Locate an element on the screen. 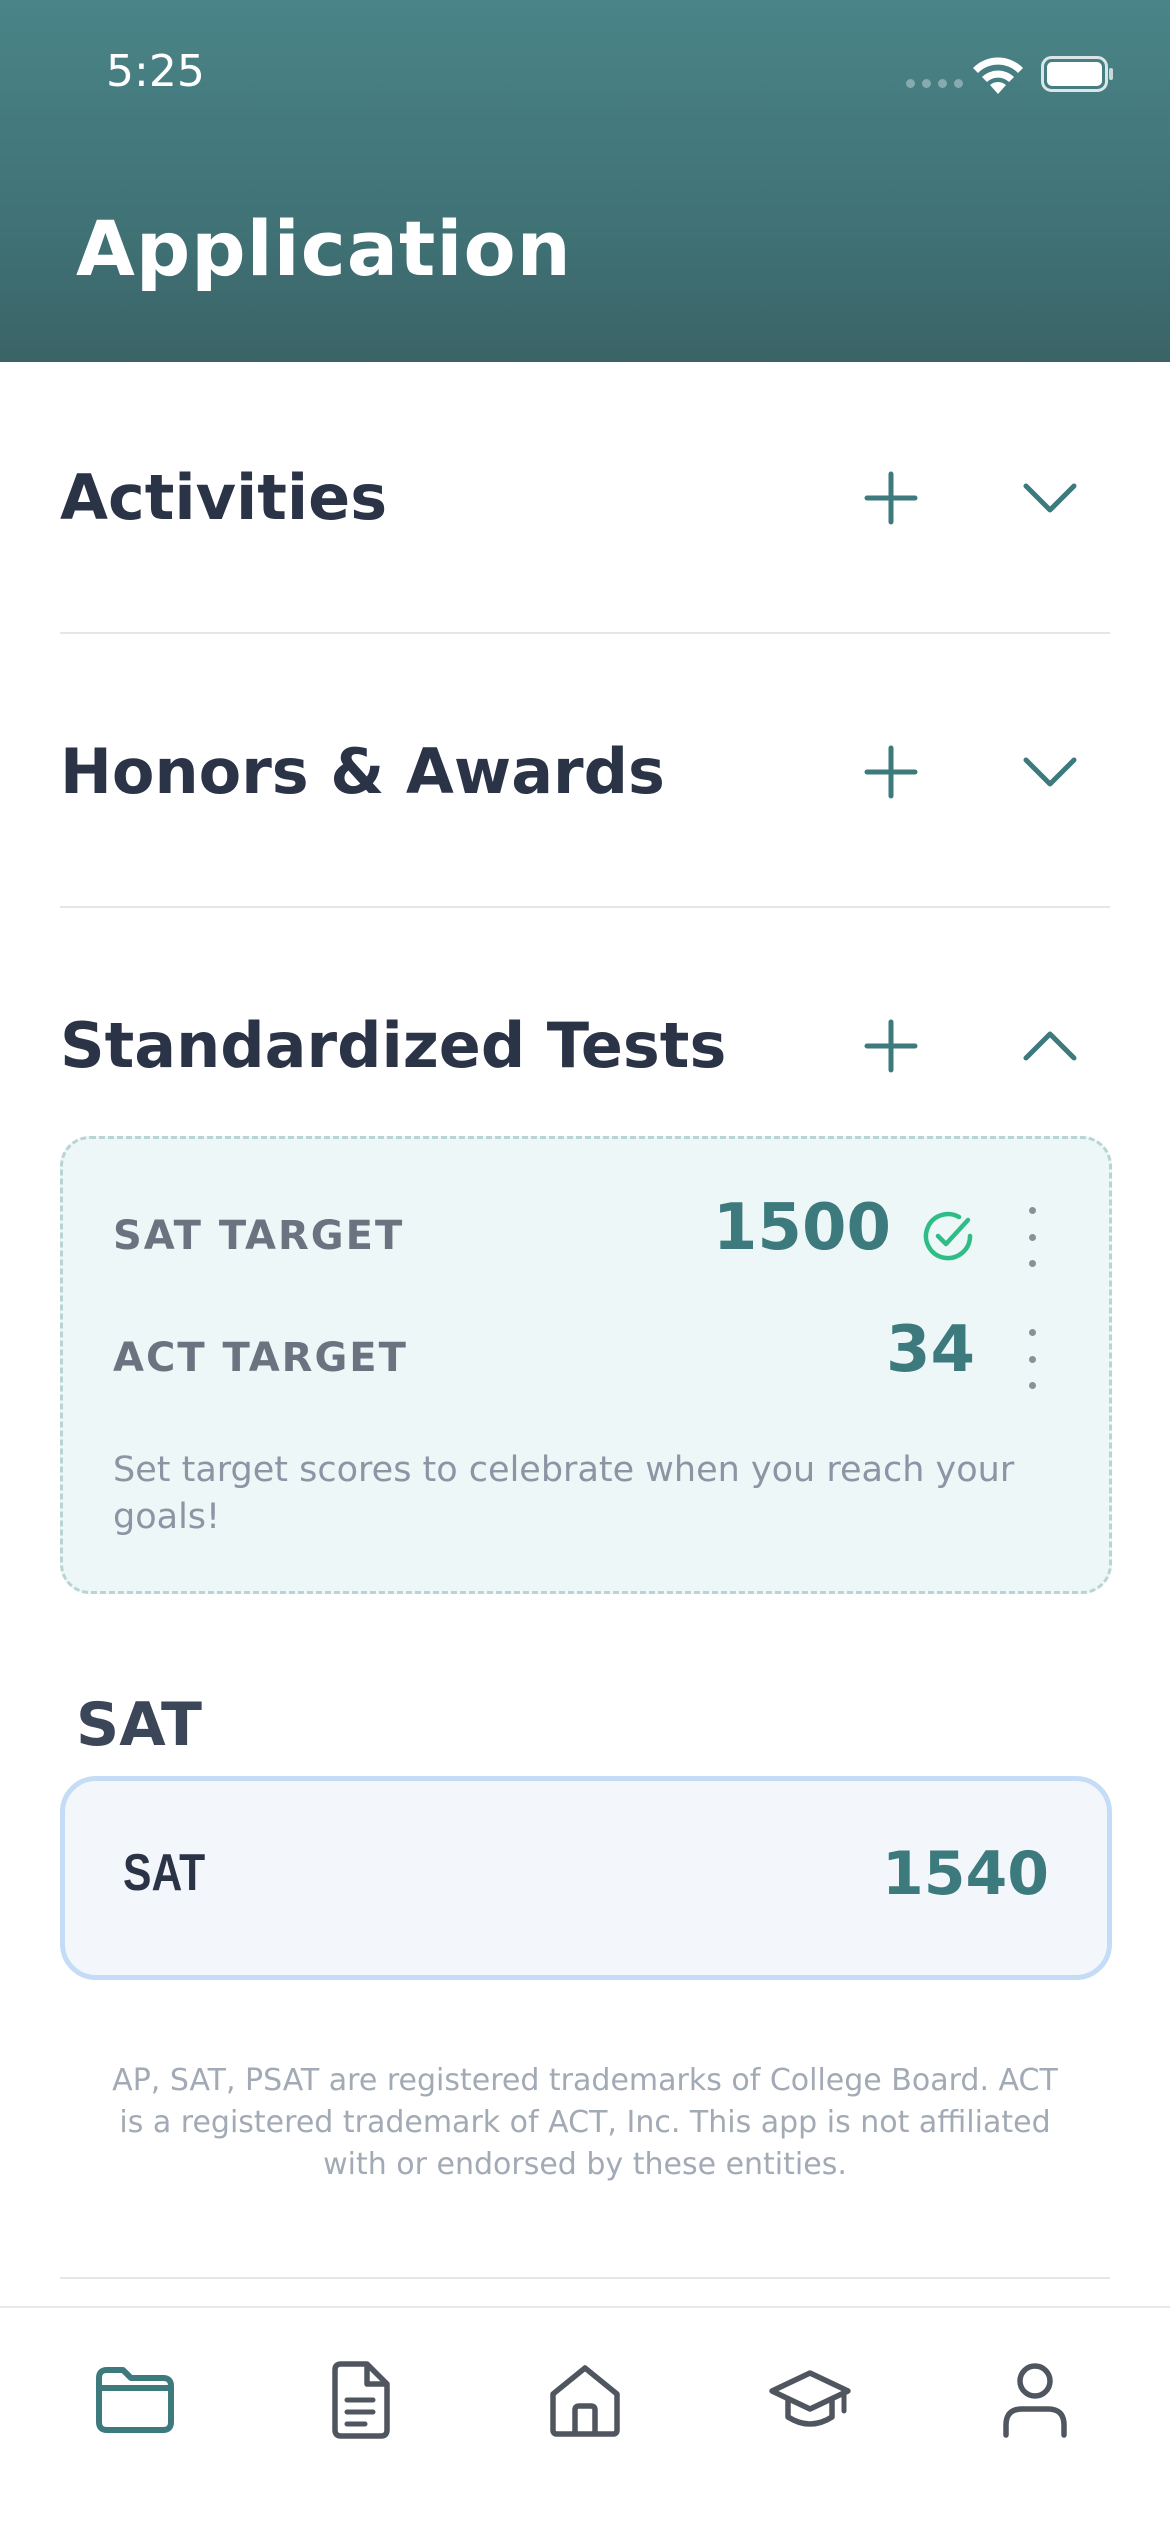 The height and width of the screenshot is (2534, 1170). section-title: Honors & Awards is located at coordinates (362, 771).